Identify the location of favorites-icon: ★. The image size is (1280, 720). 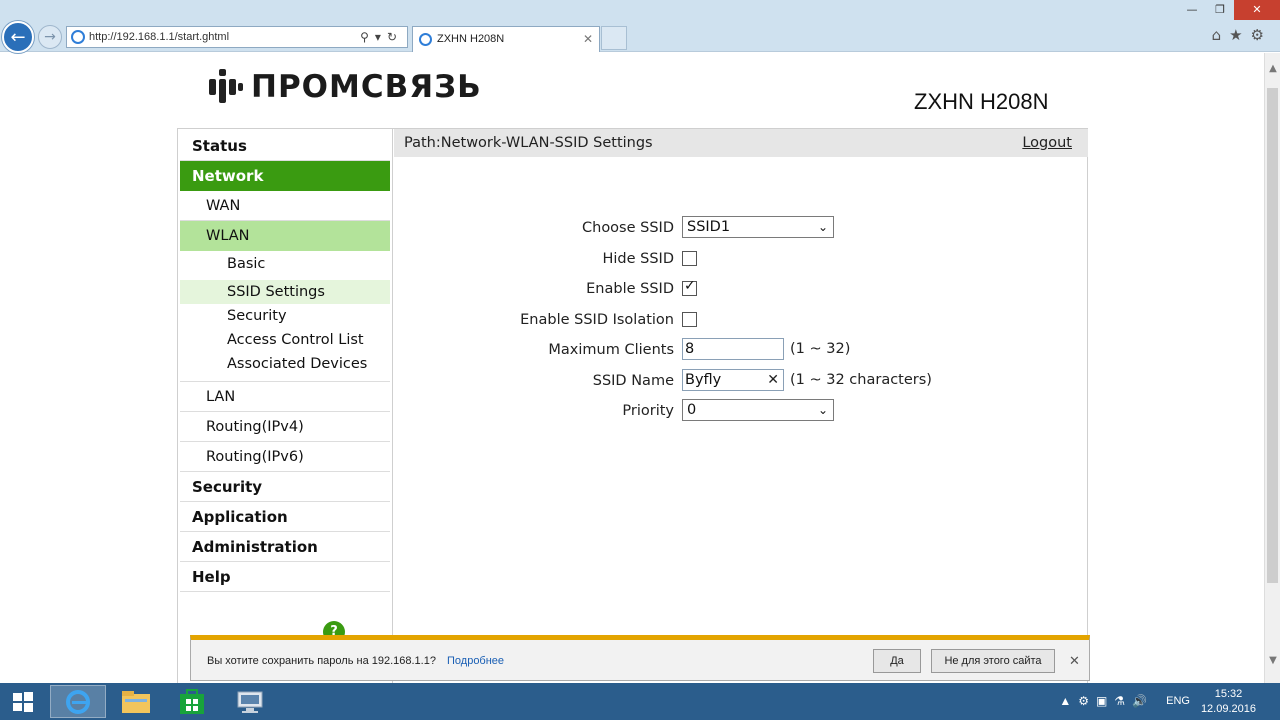
(1239, 35).